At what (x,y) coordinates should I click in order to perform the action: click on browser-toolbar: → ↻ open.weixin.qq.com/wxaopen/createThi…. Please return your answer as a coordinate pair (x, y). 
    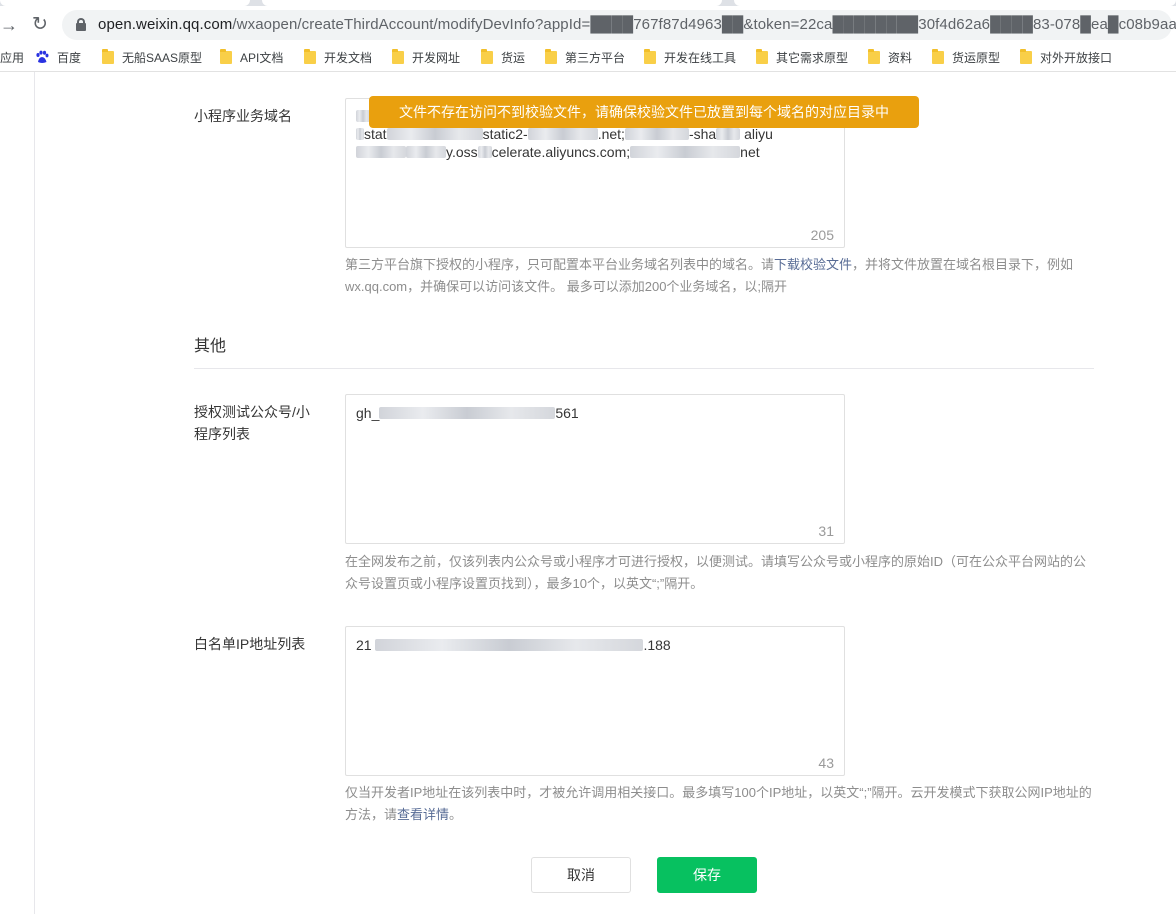
    Looking at the image, I should click on (588, 25).